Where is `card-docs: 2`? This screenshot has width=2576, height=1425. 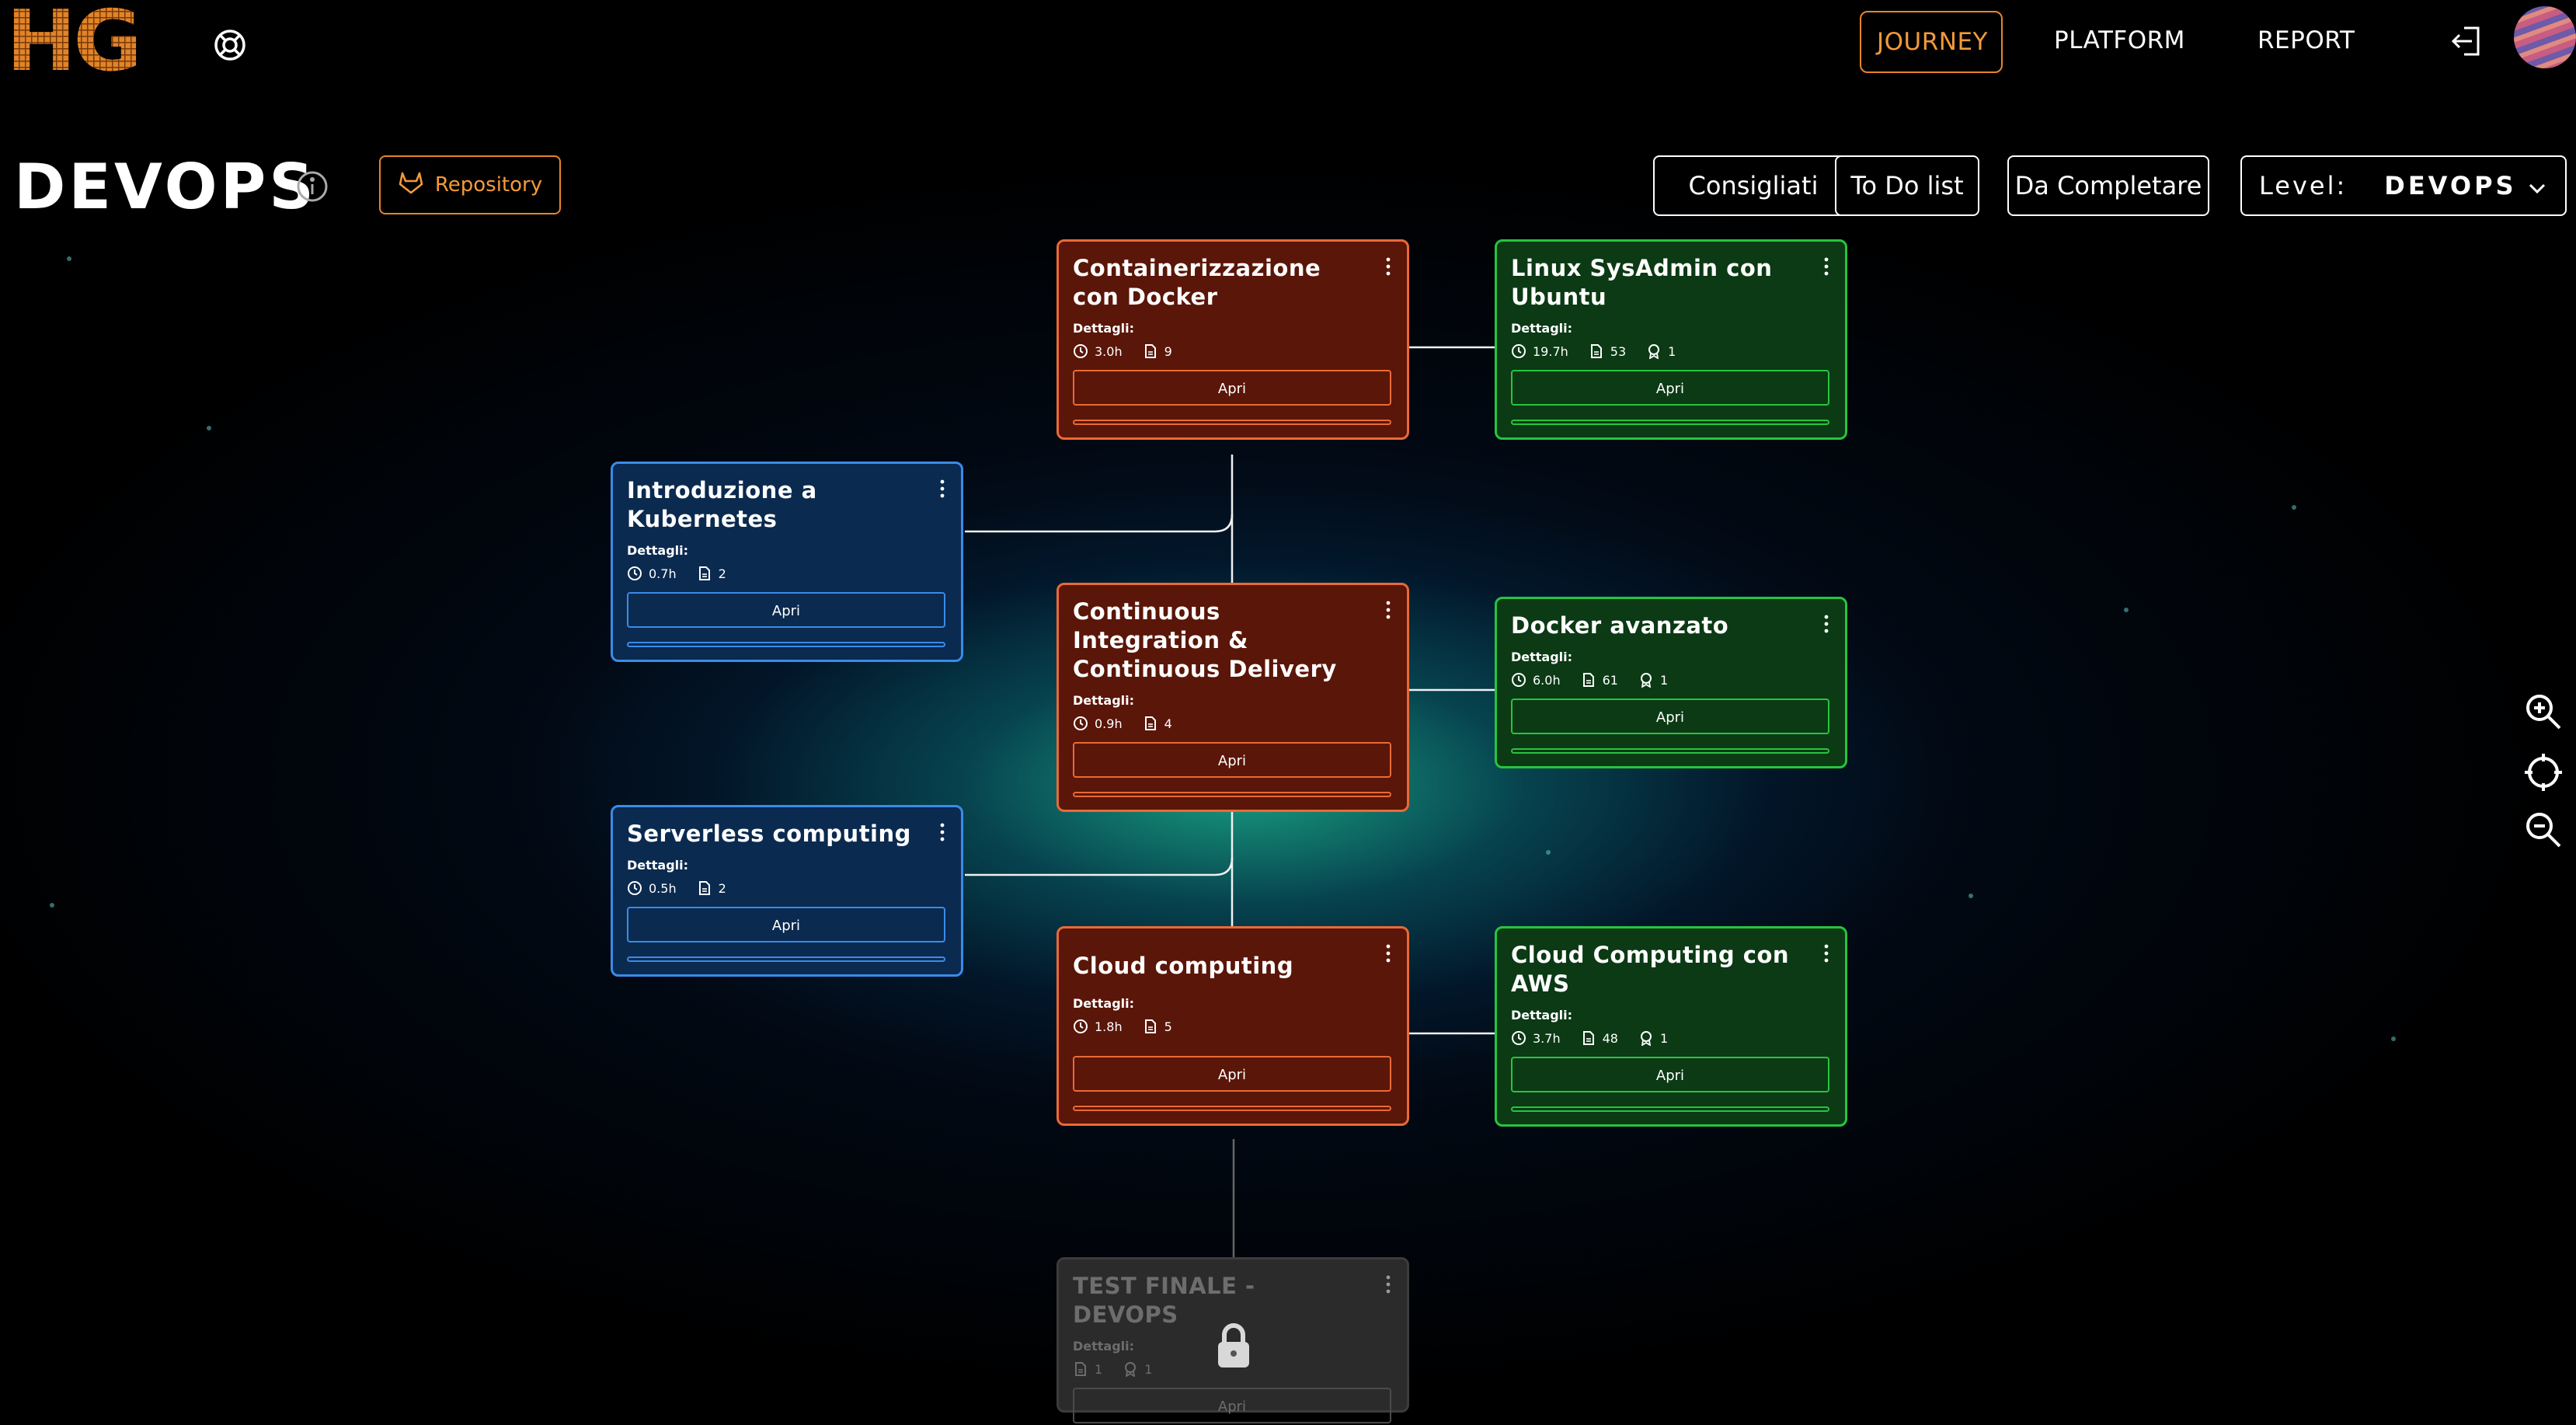
card-docs: 2 is located at coordinates (722, 888).